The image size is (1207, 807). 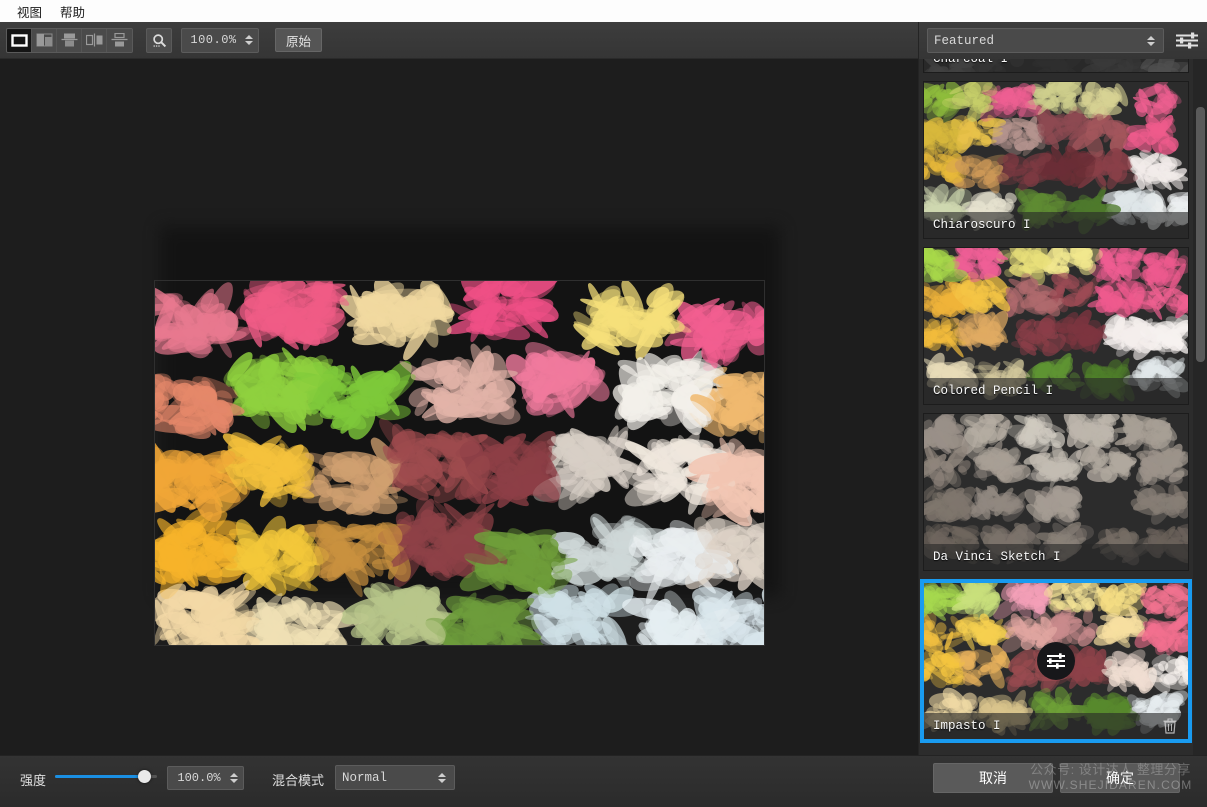 I want to click on preset-da-vinci-sketch-1: Da Vinci Sketch I, so click(x=1056, y=492).